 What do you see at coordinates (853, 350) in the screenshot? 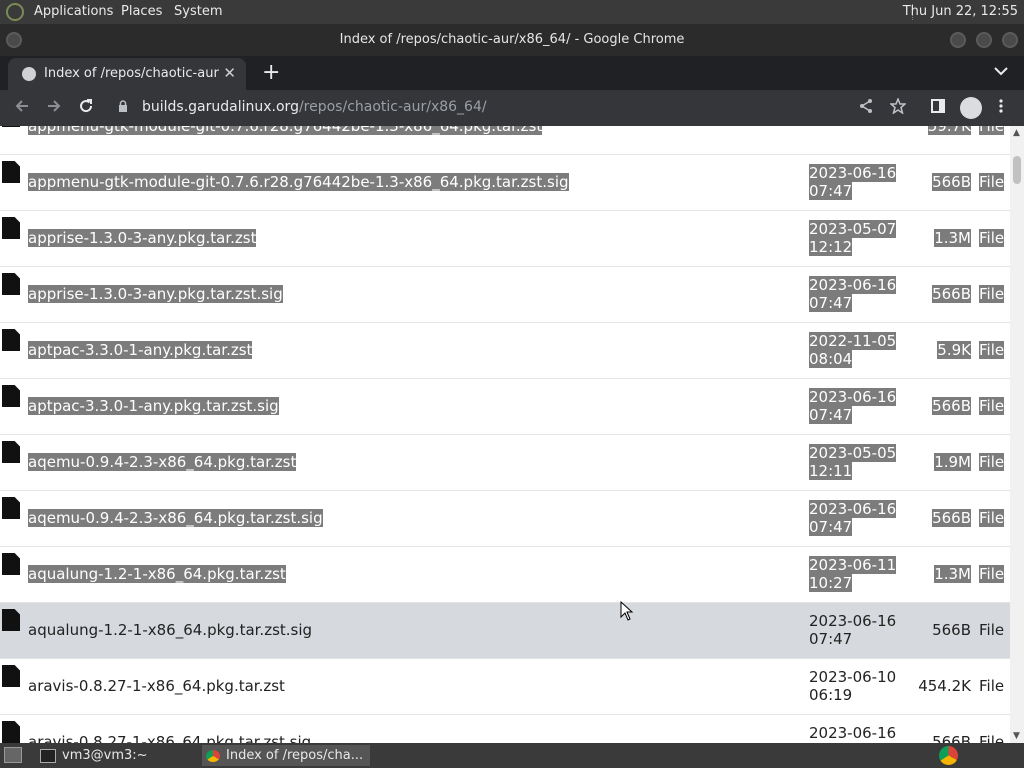
I see `file-date: 2022-11-05 08:04` at bounding box center [853, 350].